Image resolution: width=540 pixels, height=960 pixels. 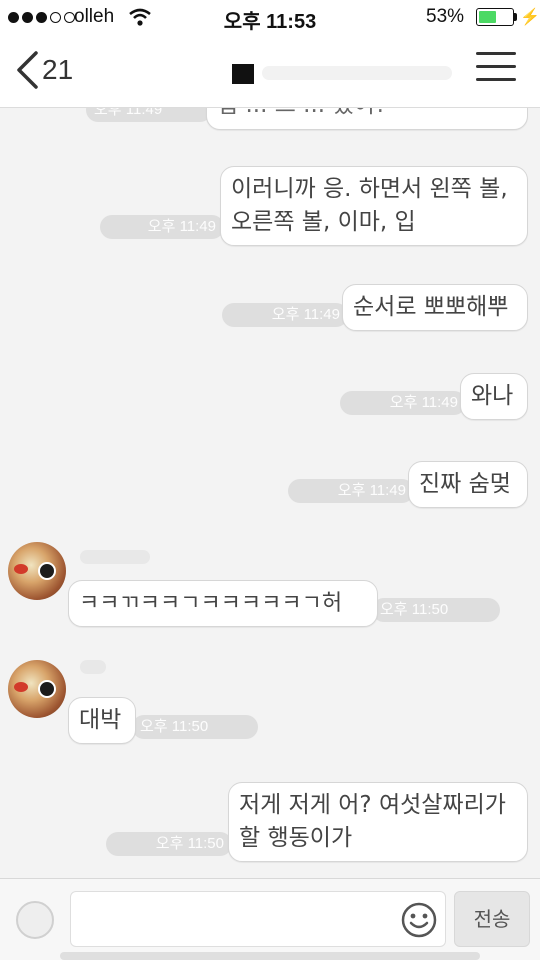 I want to click on message-bubble: 진짜 숨멎, so click(x=468, y=484).